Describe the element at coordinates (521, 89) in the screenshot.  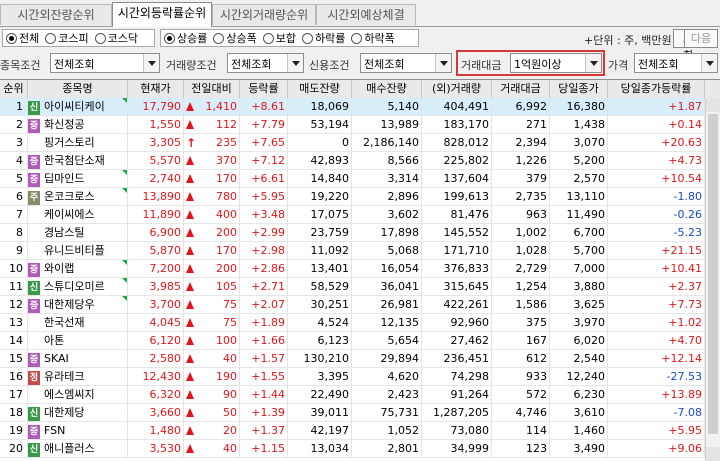
I see `column-header-amt: 거래대금` at that location.